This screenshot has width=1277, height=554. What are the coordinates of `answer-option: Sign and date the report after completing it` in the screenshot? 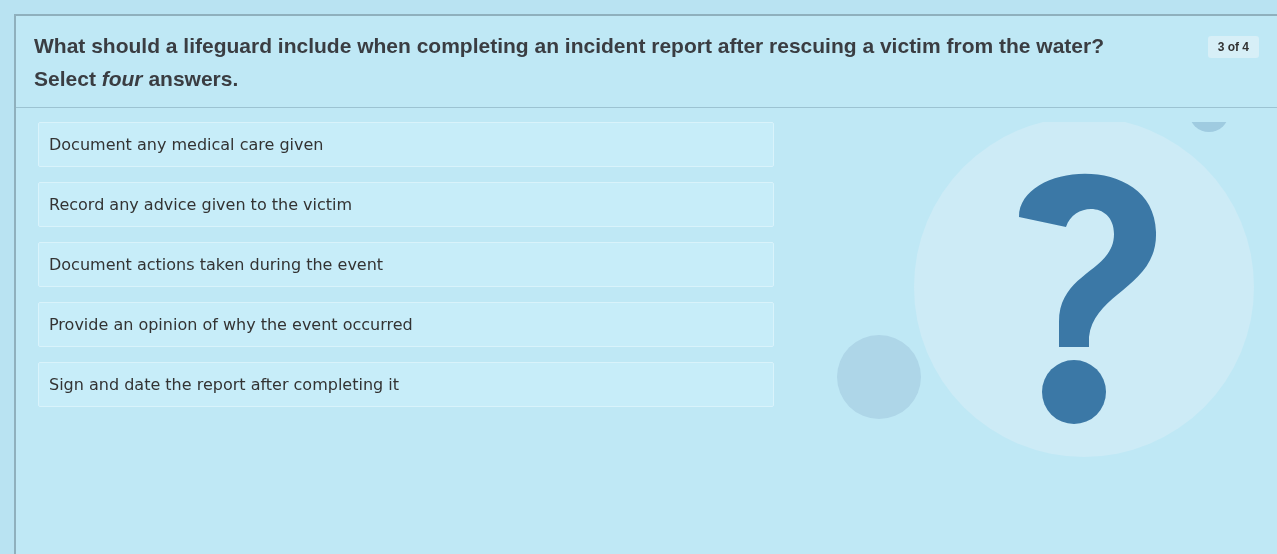 It's located at (406, 385).